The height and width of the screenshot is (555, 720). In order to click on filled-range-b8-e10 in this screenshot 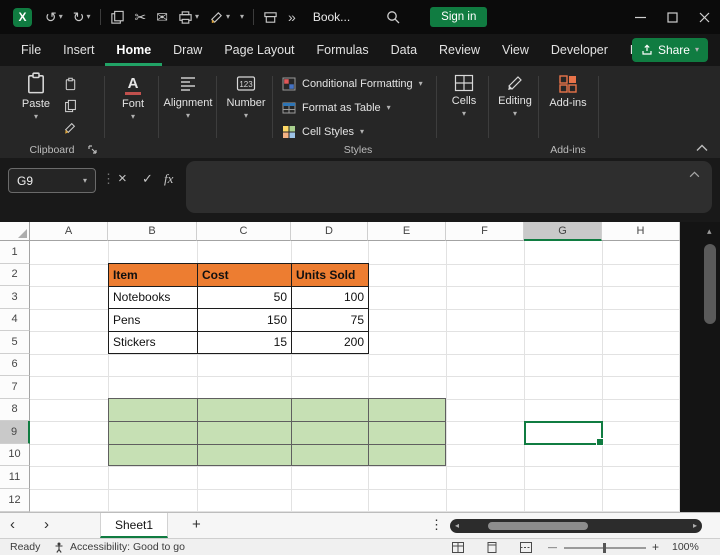, I will do `click(277, 432)`.